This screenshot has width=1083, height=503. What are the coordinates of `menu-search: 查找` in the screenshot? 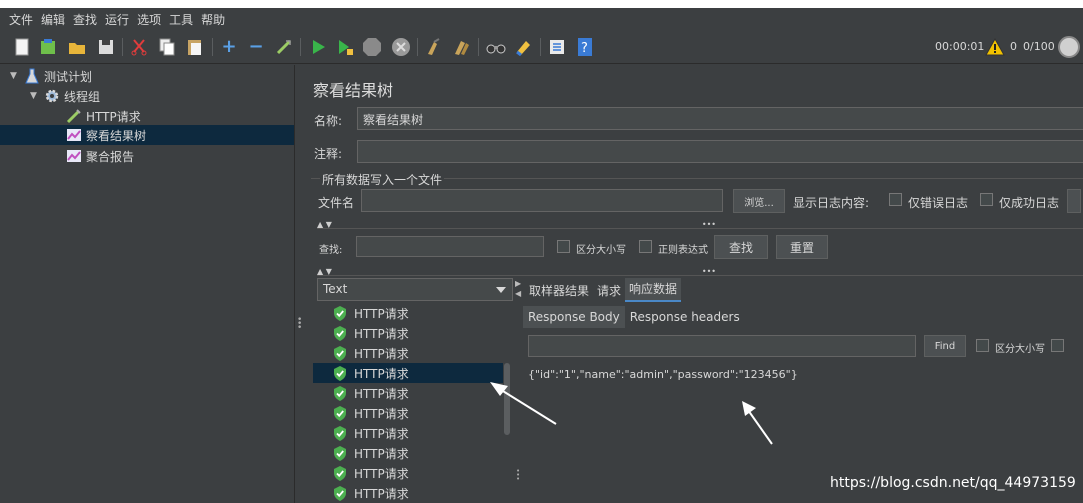 It's located at (85, 19).